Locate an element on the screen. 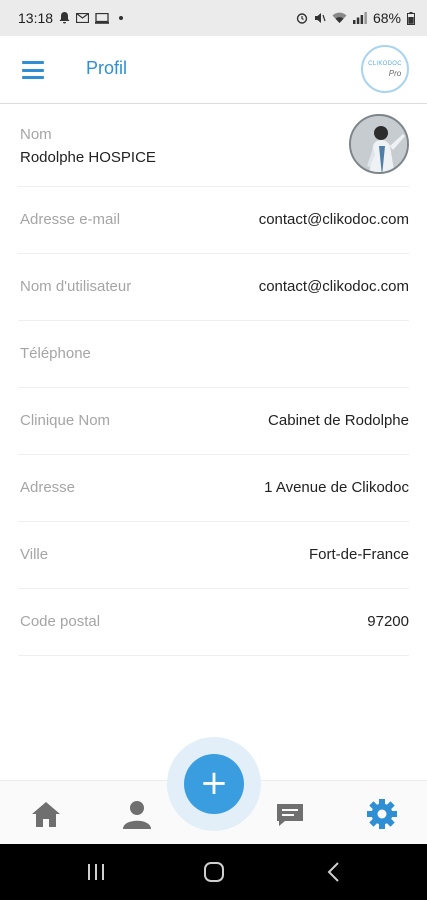 Image resolution: width=427 pixels, height=900 pixels. postal-code-label: Code postal is located at coordinates (60, 621).